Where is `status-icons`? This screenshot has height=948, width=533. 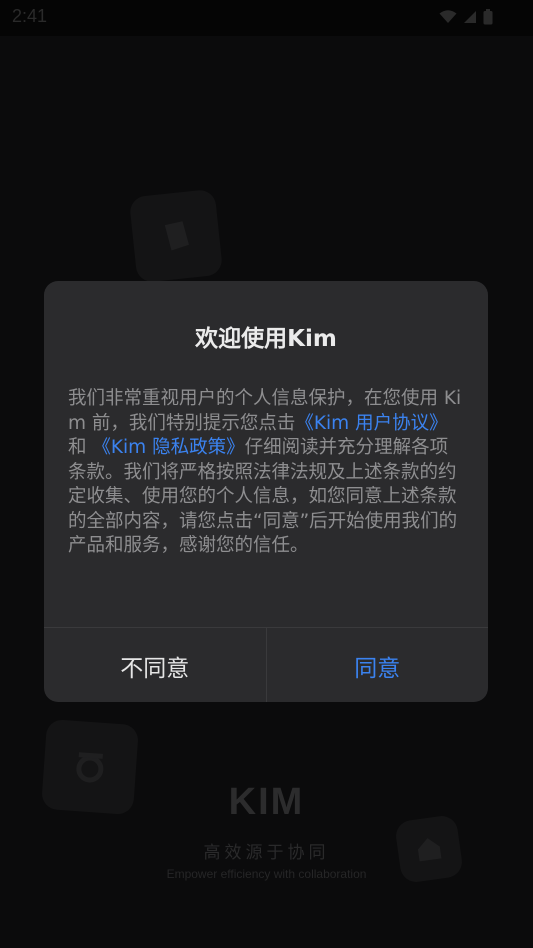
status-icons is located at coordinates (466, 17).